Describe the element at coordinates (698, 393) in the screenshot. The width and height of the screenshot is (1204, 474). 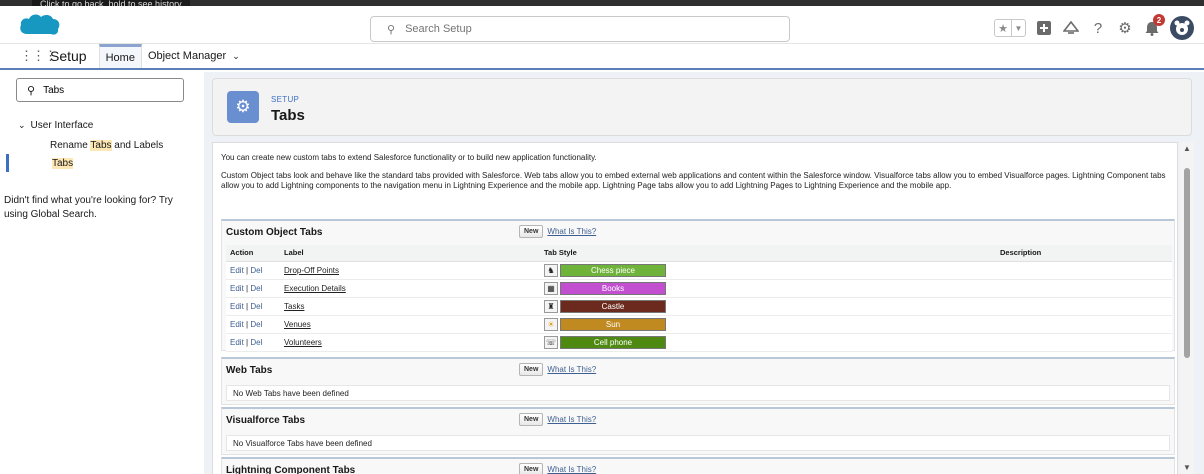
I see `empty-message: No Web Tabs have been defined` at that location.